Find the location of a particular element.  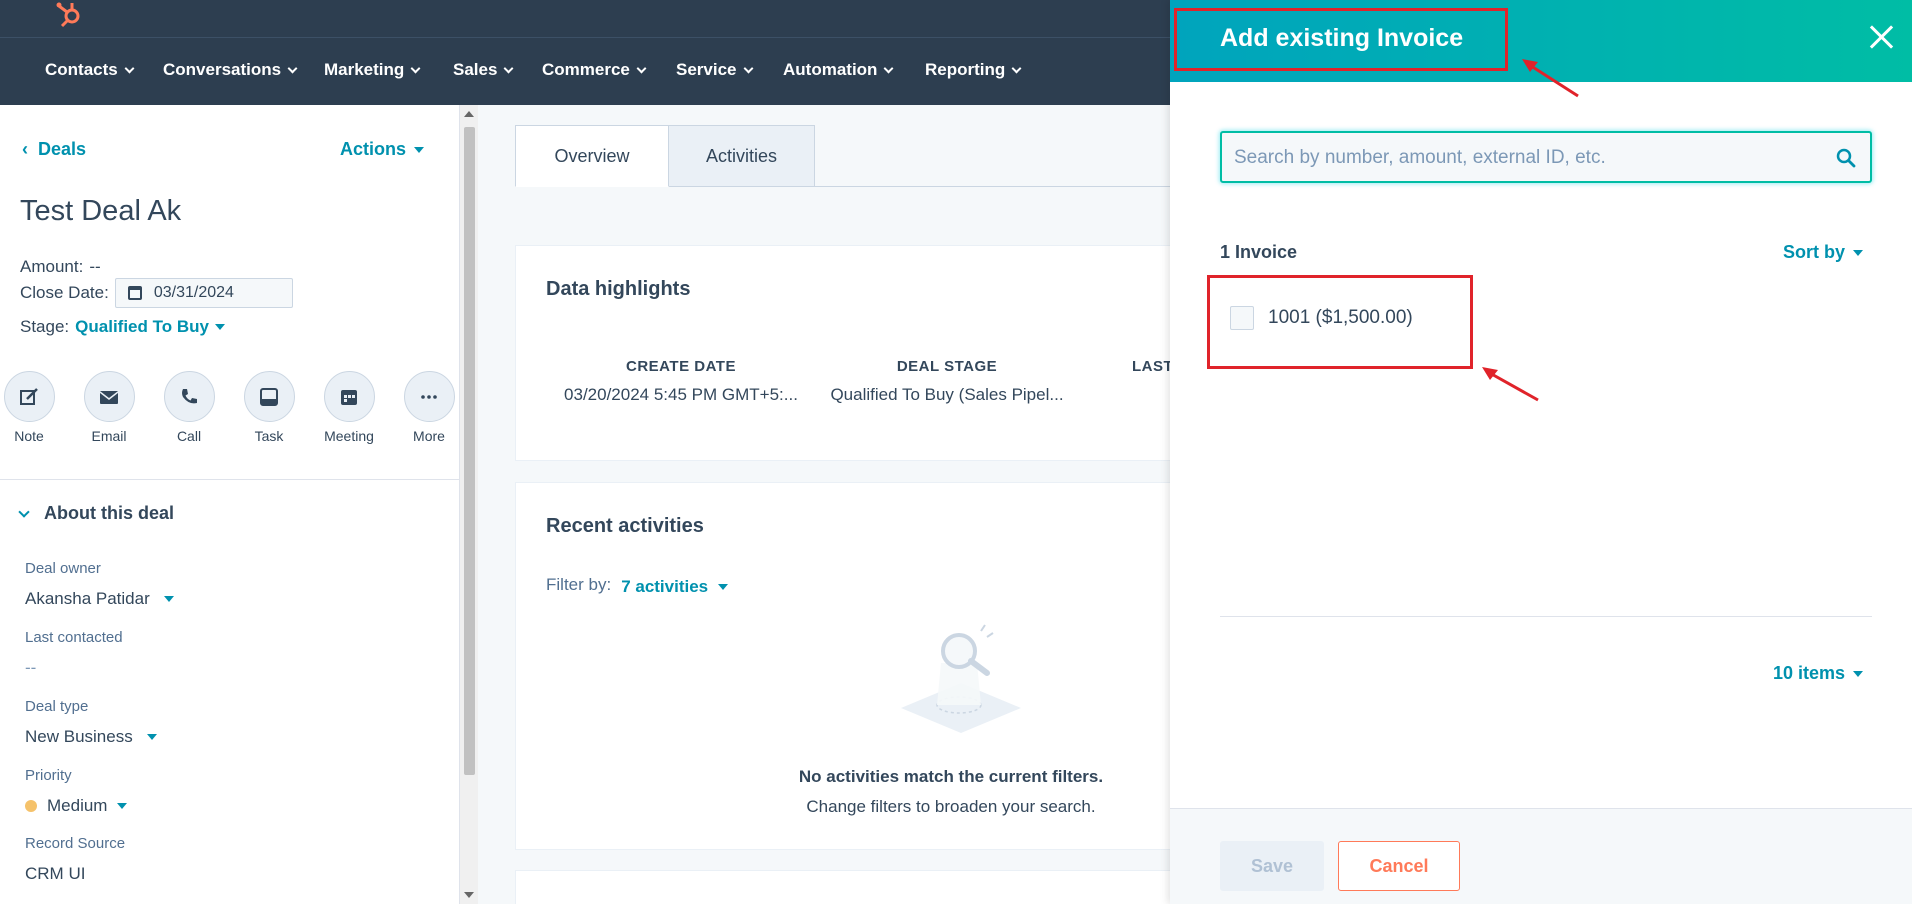

record-tabs: Overview Activities is located at coordinates (665, 156).